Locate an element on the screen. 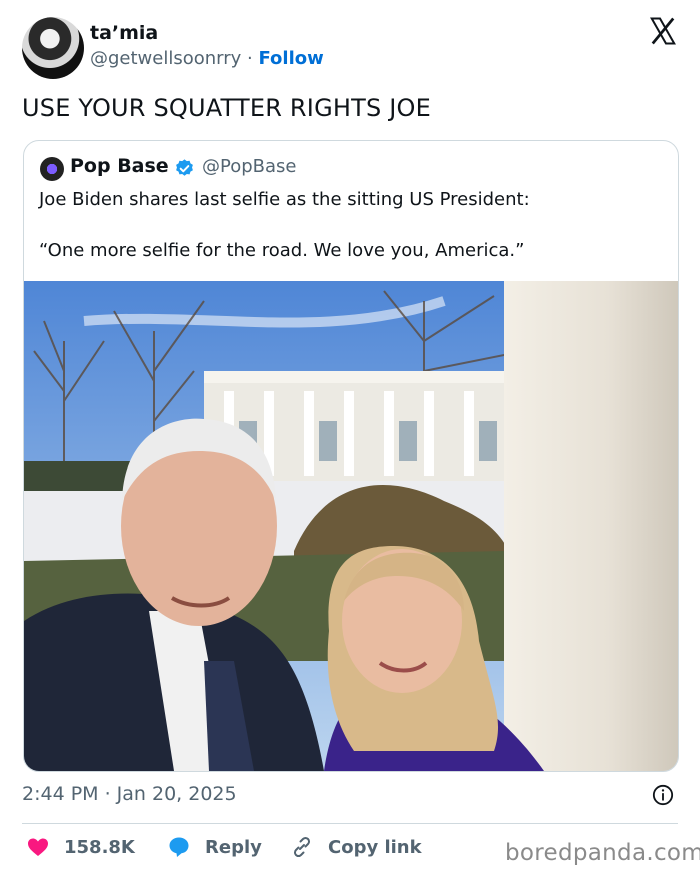 The width and height of the screenshot is (700, 874). author-handle-row: @getwellsoonrry · Follow is located at coordinates (207, 58).